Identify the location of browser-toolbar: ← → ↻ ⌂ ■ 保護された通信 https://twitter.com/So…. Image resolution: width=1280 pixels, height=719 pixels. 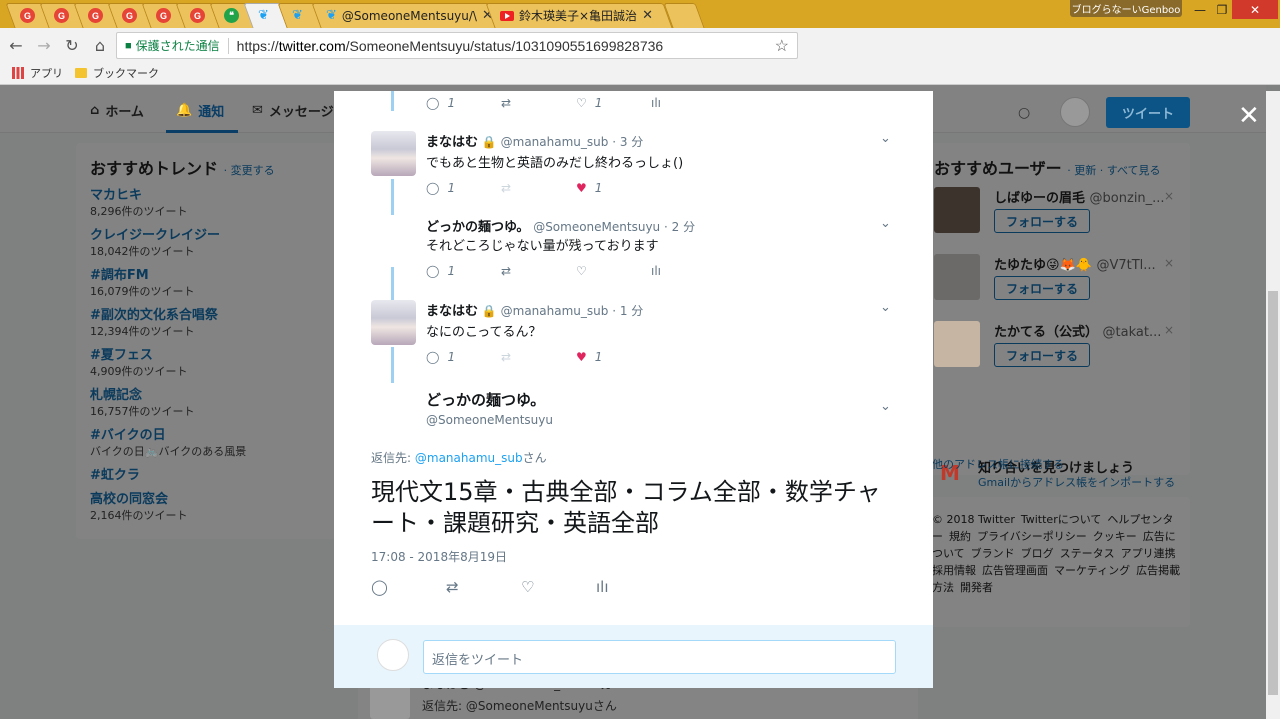
(640, 54).